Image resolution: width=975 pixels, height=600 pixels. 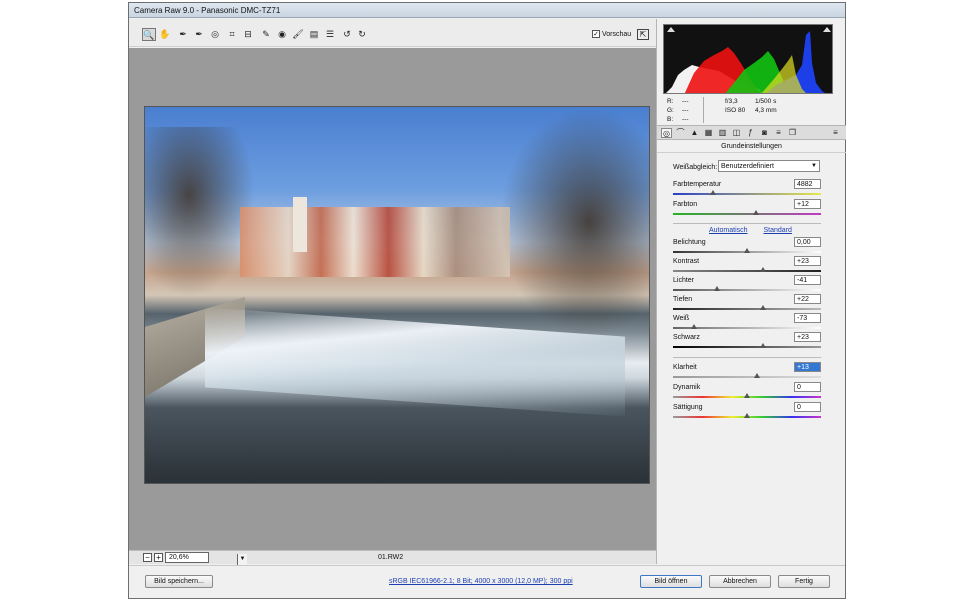 I want to click on tab-tone-curve-icon: ⌒, so click(x=680, y=133).